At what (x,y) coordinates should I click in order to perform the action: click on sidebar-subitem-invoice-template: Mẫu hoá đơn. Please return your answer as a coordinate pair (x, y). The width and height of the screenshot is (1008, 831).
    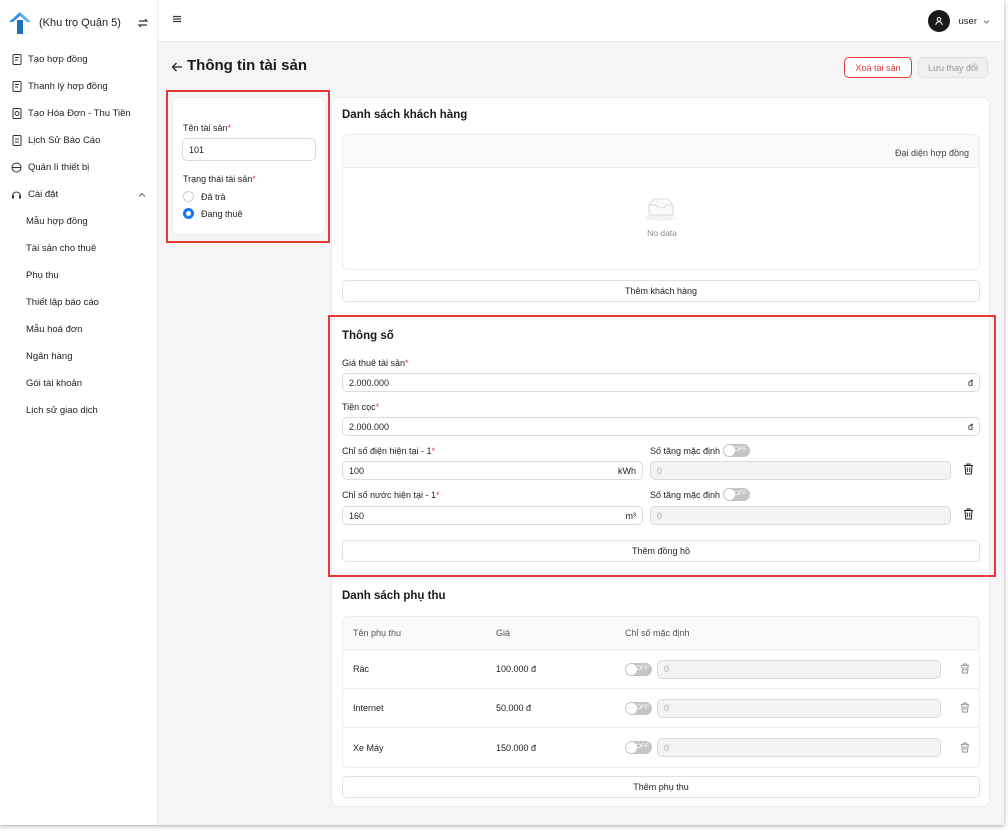
    Looking at the image, I should click on (79, 329).